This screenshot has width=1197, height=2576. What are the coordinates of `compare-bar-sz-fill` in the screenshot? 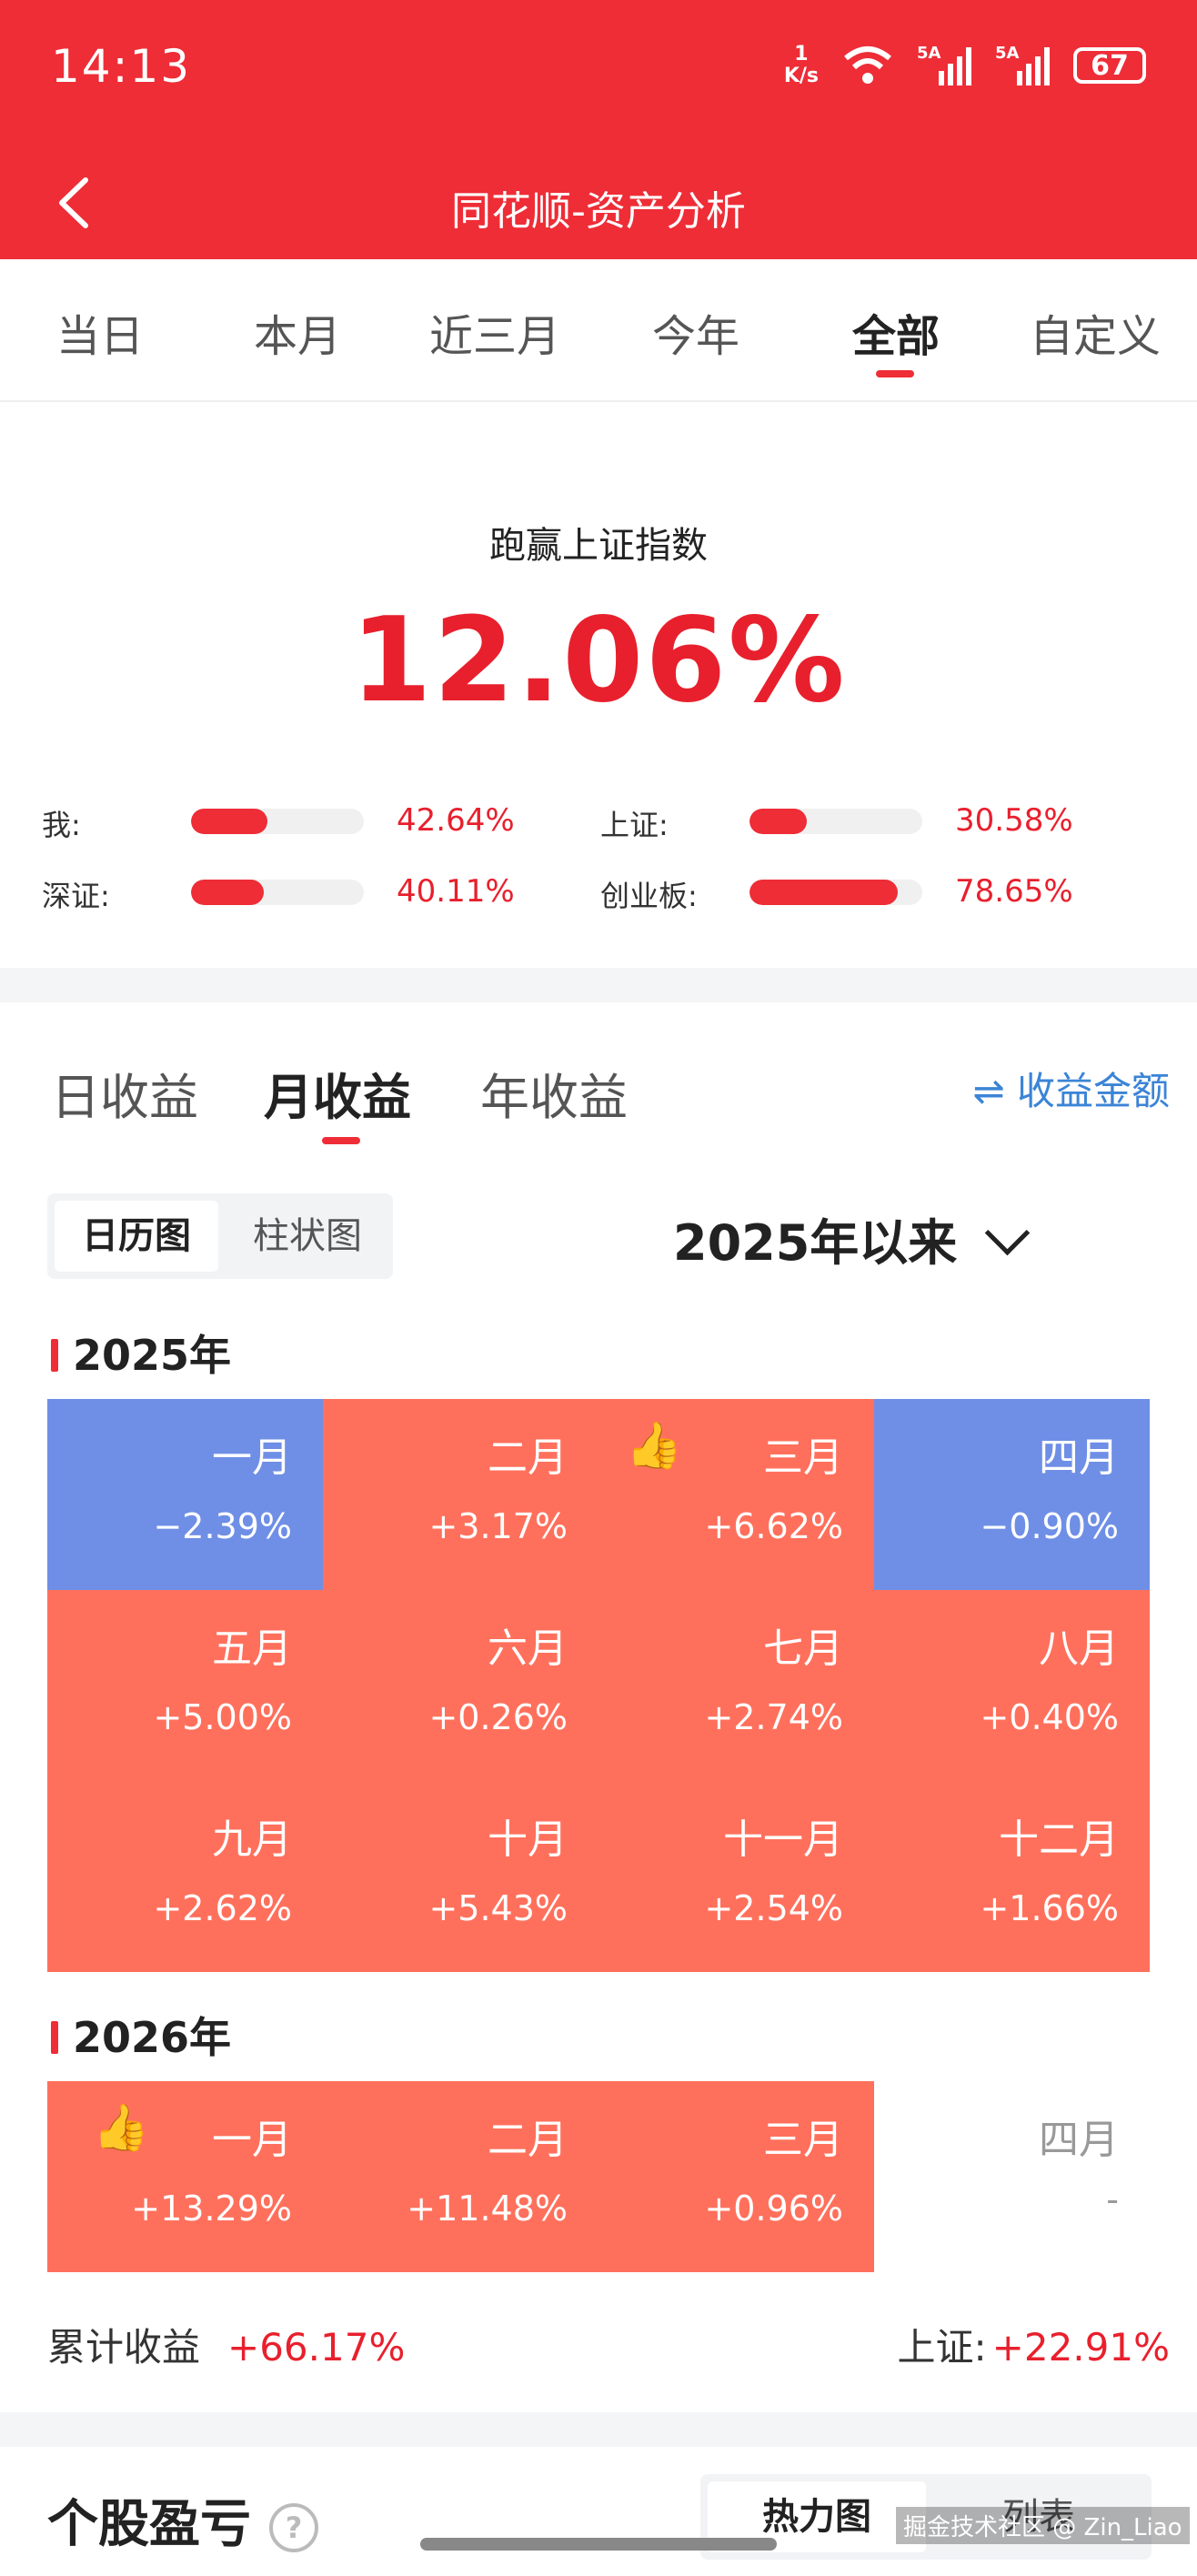 It's located at (227, 892).